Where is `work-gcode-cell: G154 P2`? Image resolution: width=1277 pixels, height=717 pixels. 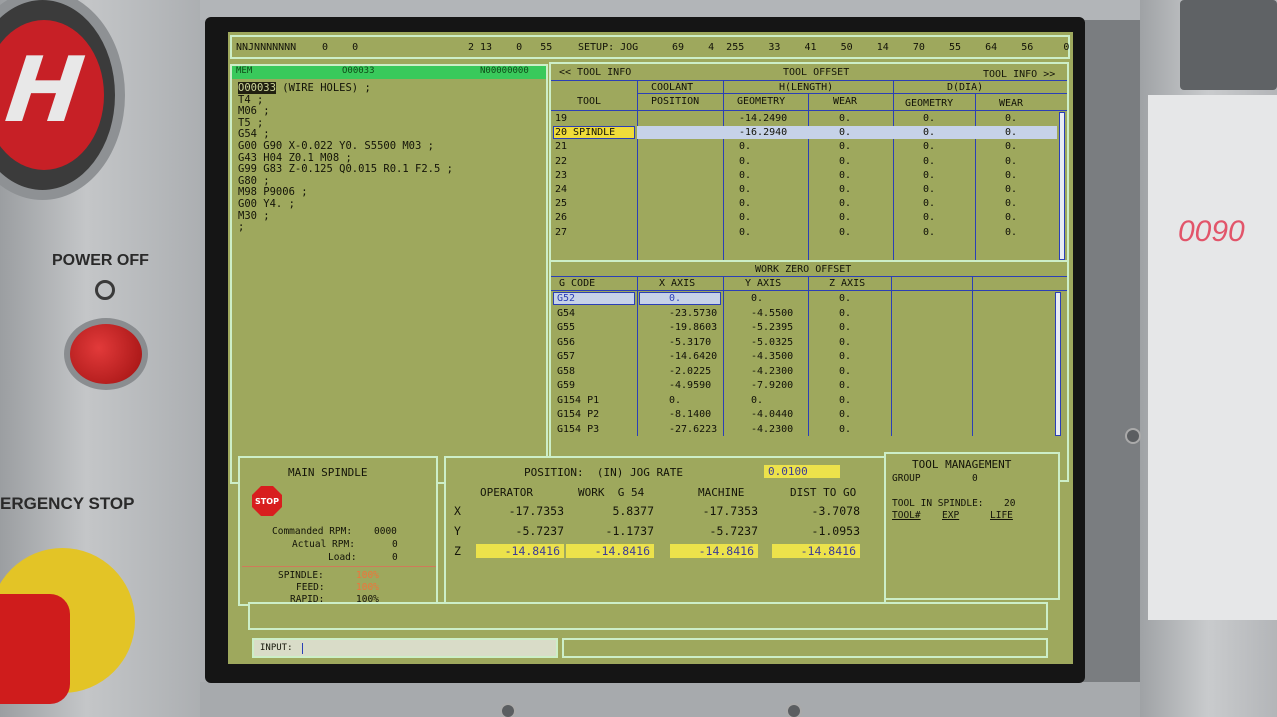 work-gcode-cell: G154 P2 is located at coordinates (578, 414).